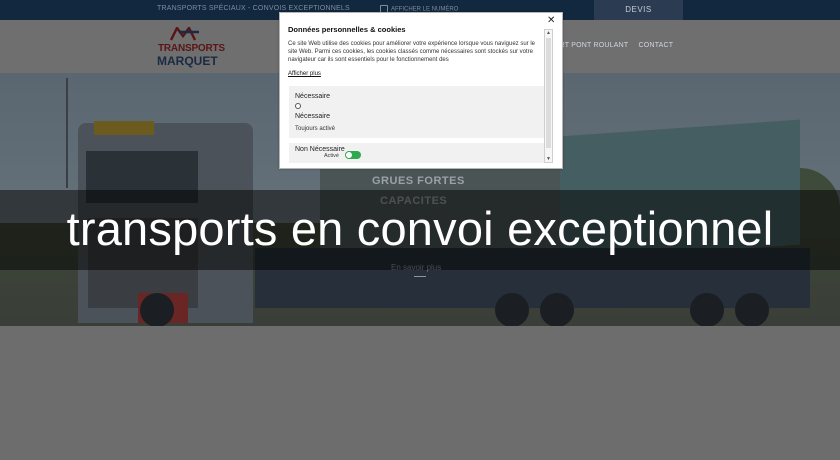 This screenshot has height=460, width=840. I want to click on scroll-down-icon: ▼, so click(548, 159).